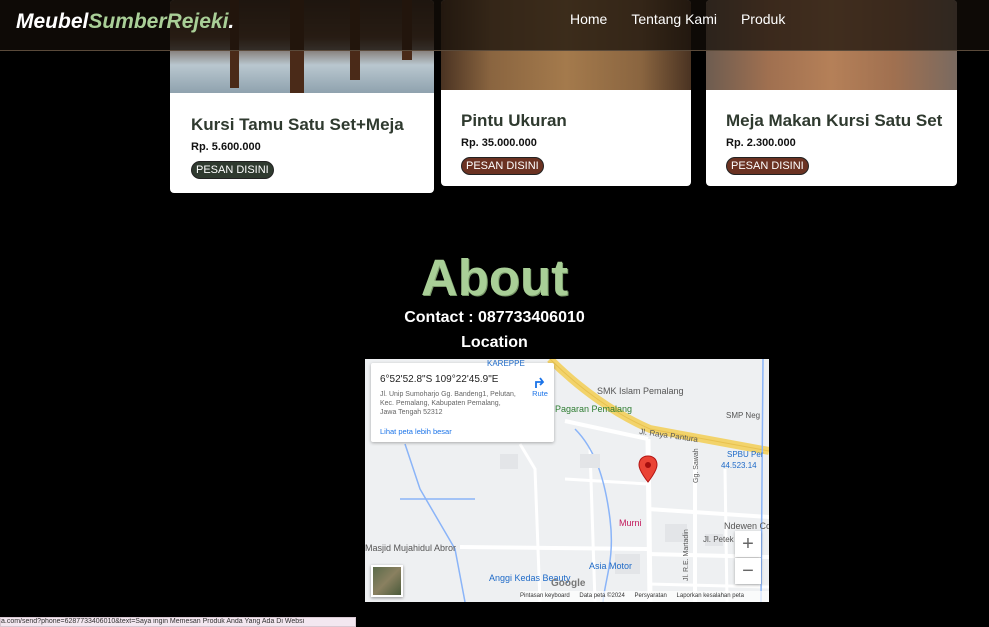 The width and height of the screenshot is (989, 627). What do you see at coordinates (297, 124) in the screenshot?
I see `product-title: Kursi Tamu Satu Set+Meja` at bounding box center [297, 124].